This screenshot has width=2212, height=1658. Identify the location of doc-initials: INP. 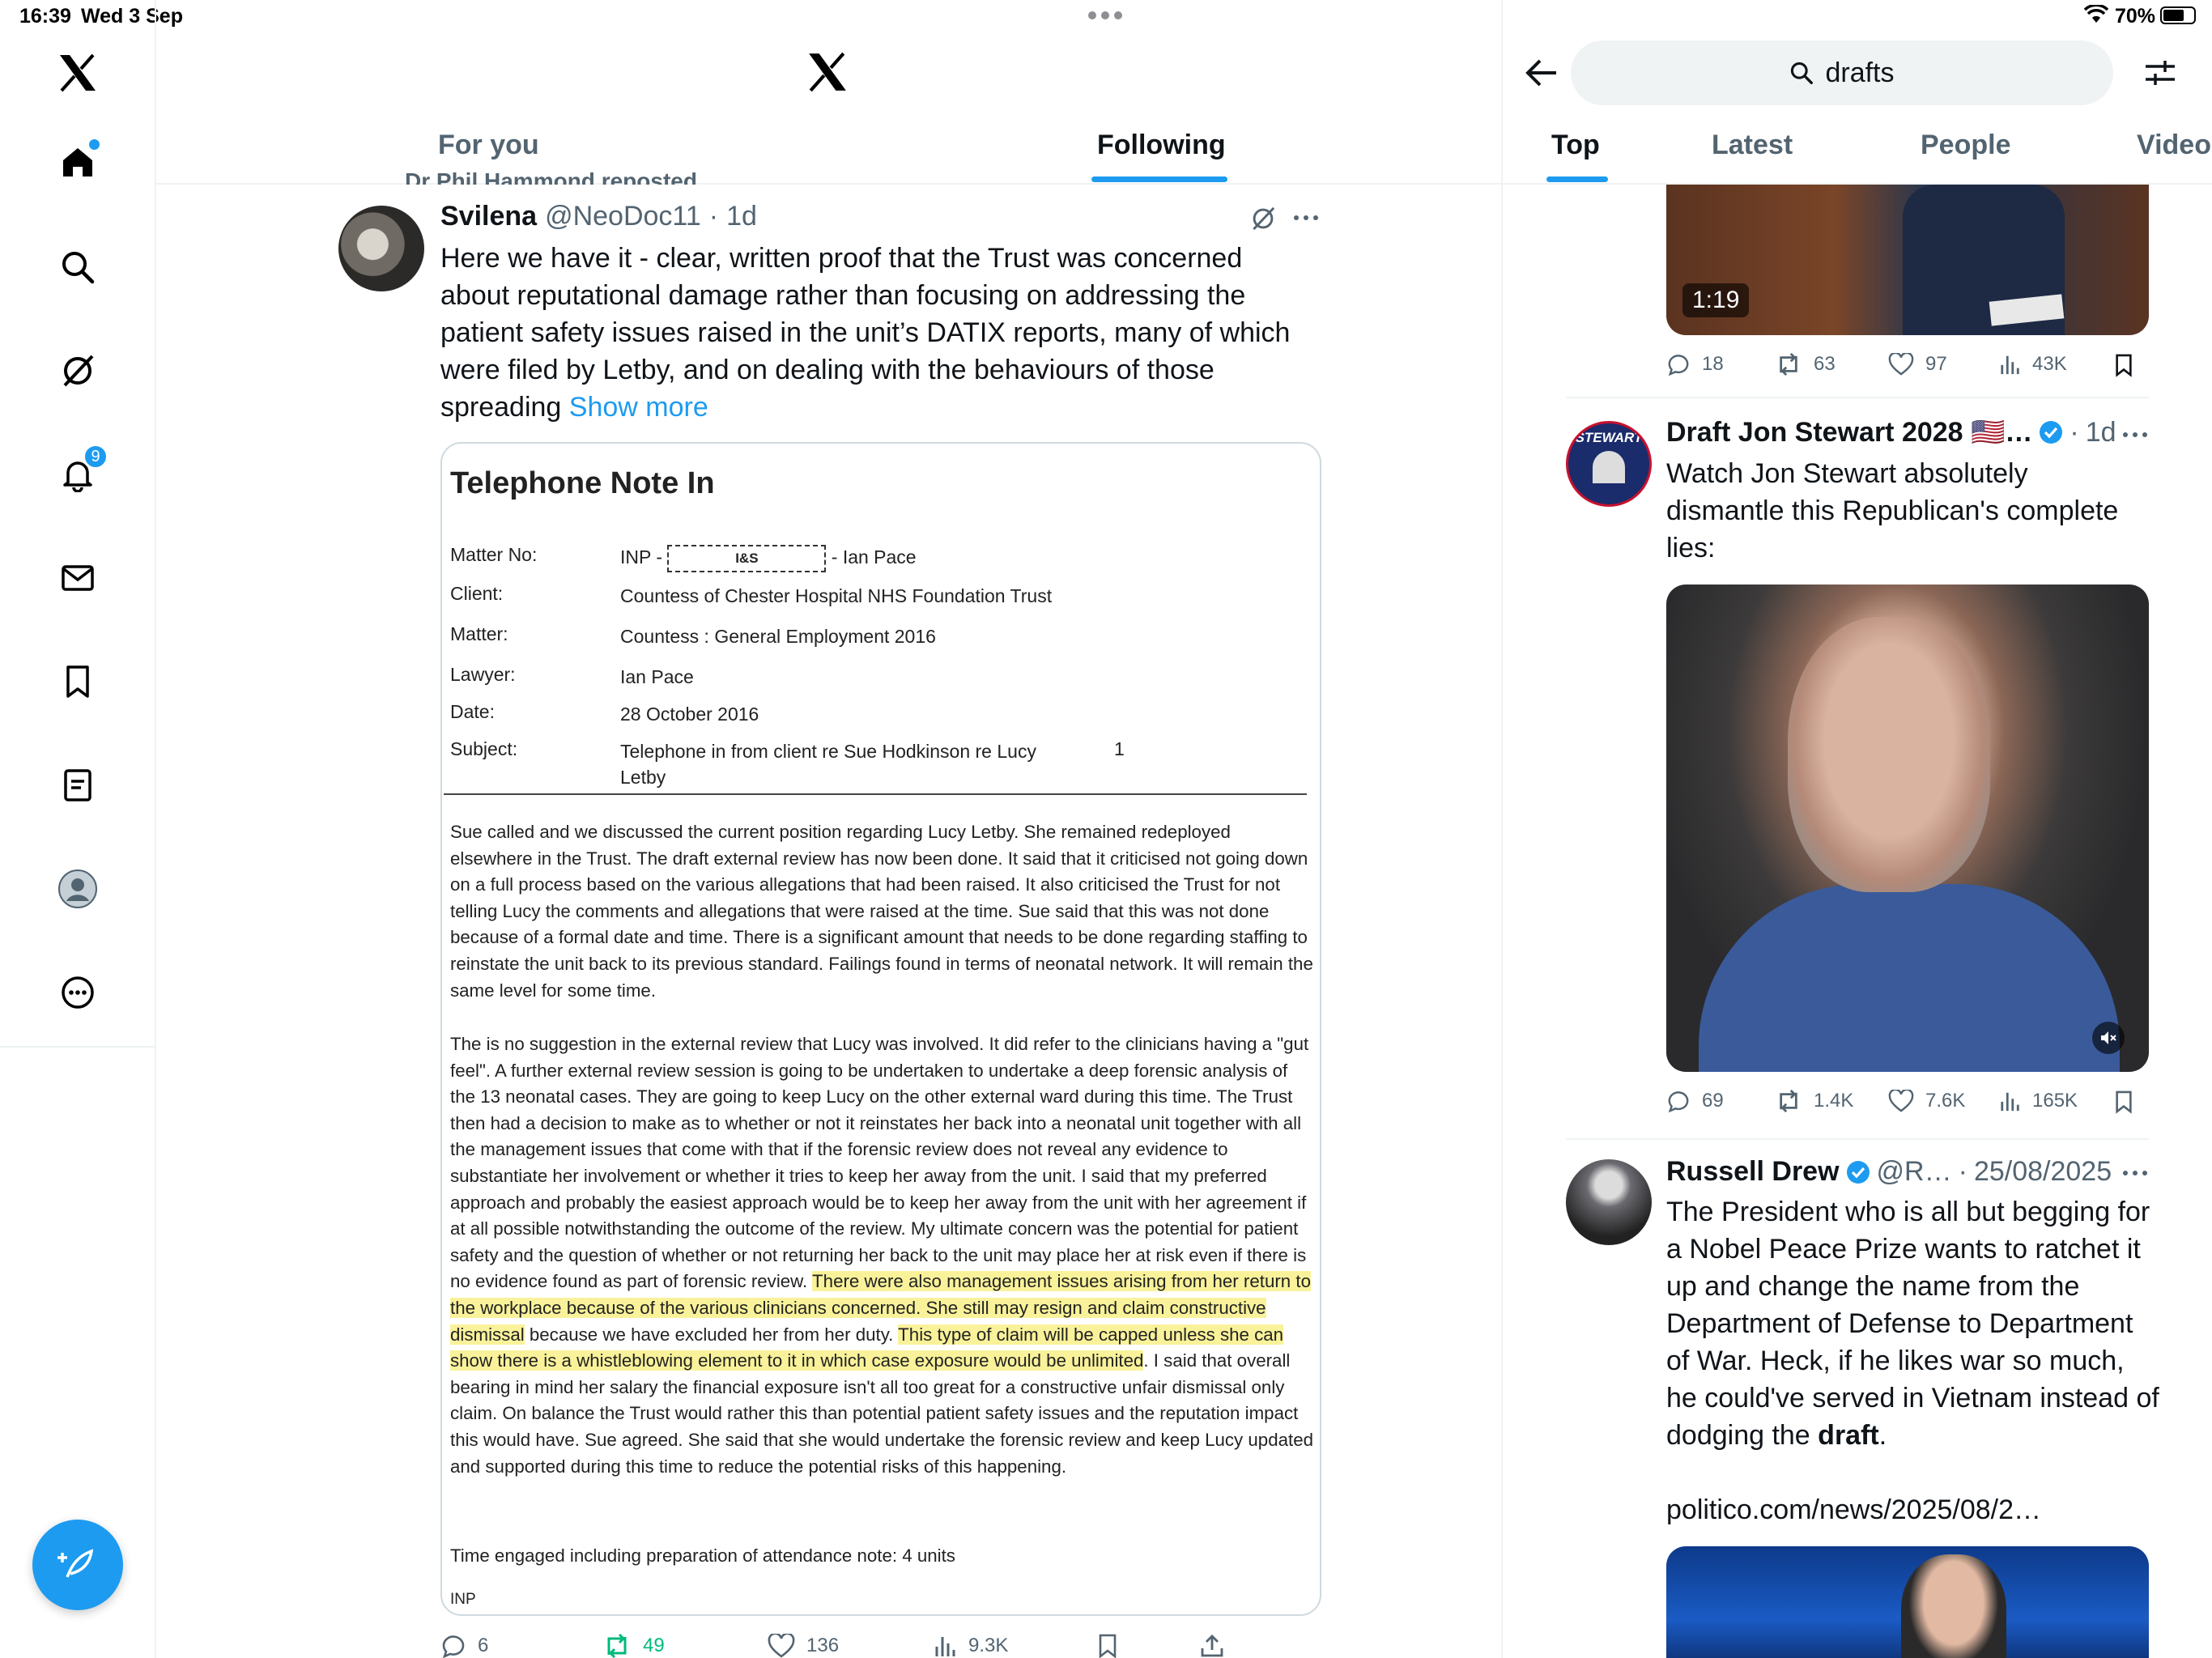
(463, 1599).